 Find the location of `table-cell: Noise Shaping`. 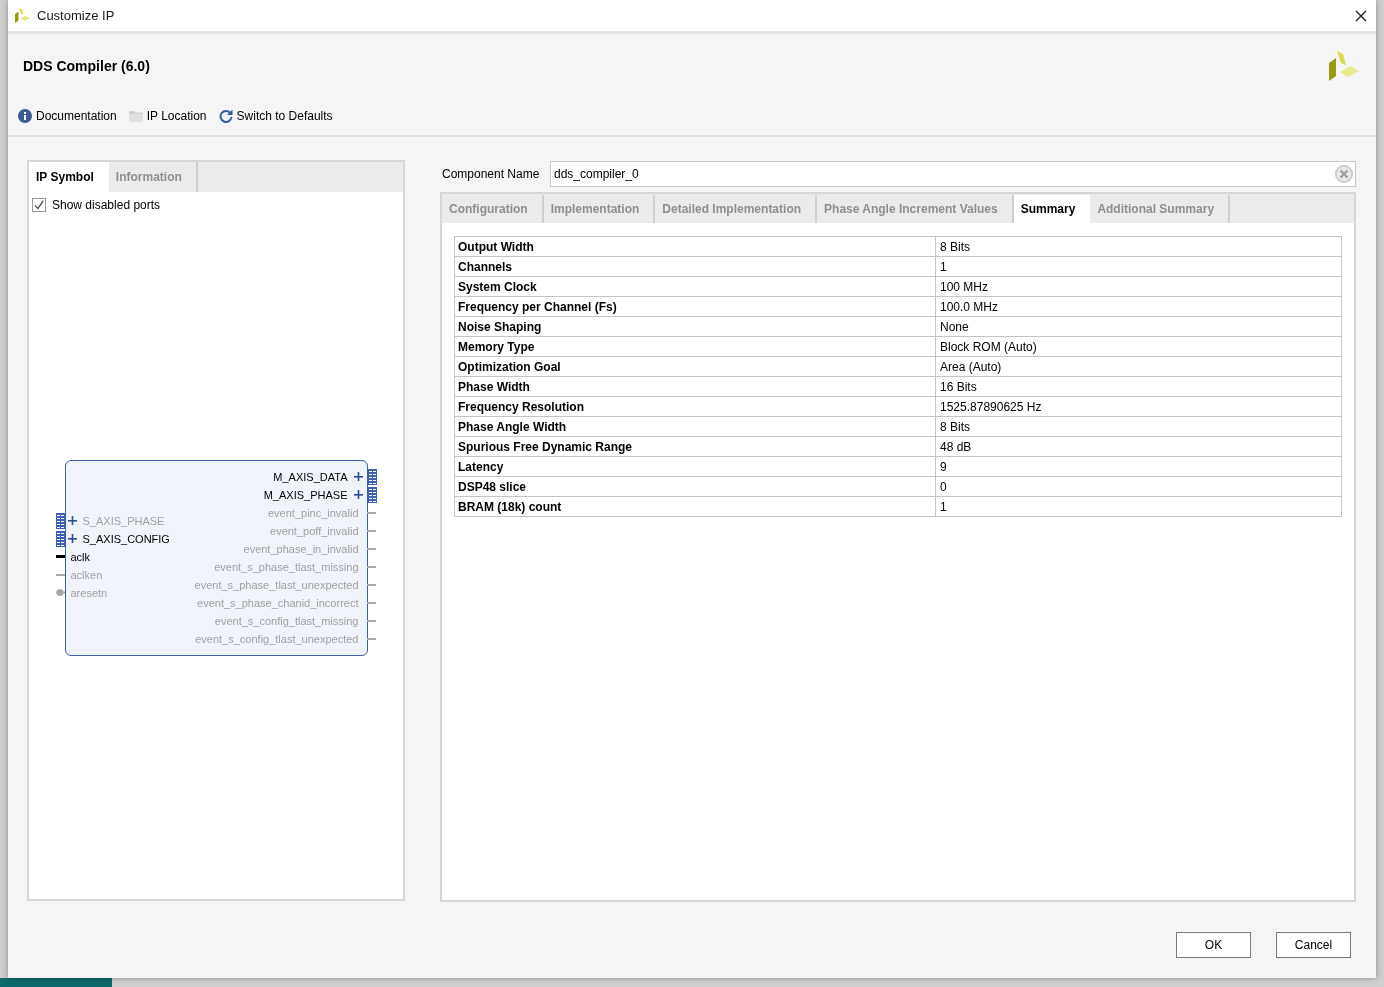

table-cell: Noise Shaping is located at coordinates (695, 326).